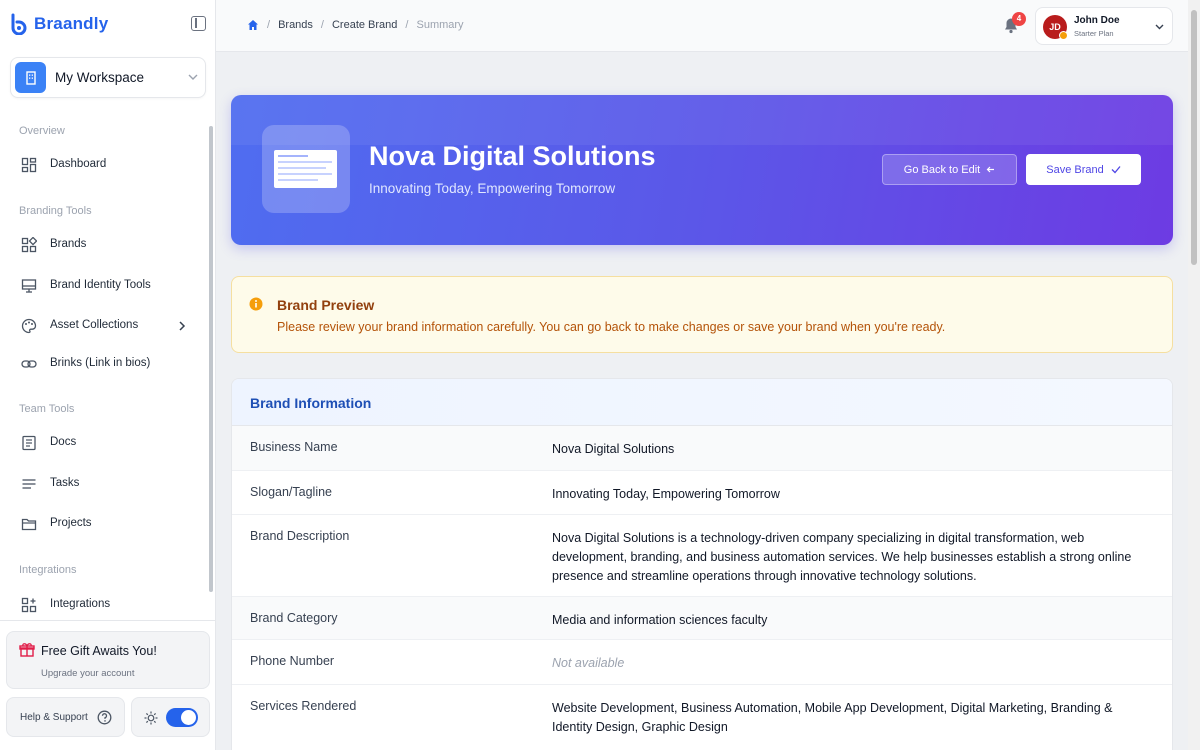 The height and width of the screenshot is (750, 1200). Describe the element at coordinates (63, 442) in the screenshot. I see `sidebar-item-label: Docs` at that location.